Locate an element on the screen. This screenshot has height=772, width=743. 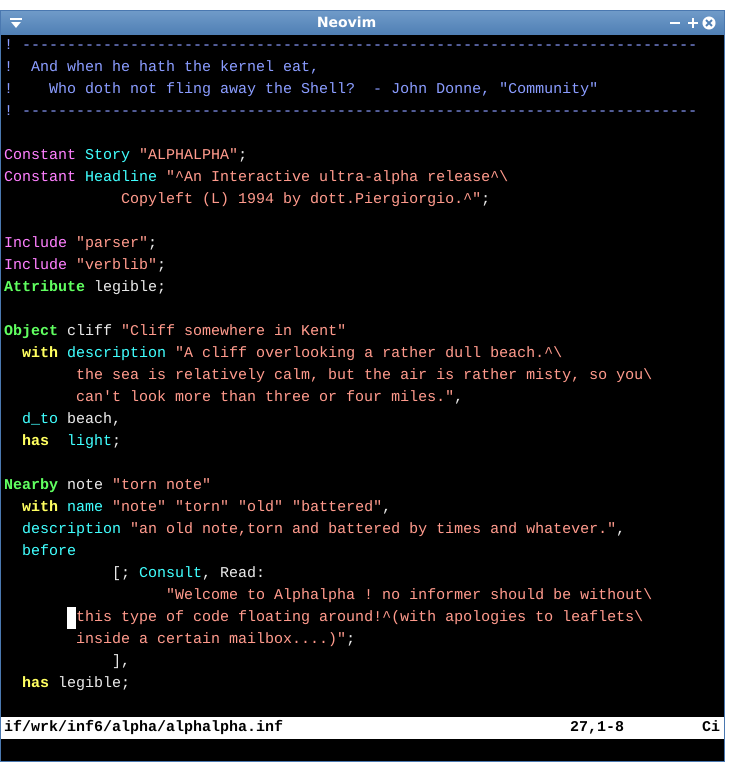
code-line: Copyleft (L) 1994 by dott.Piergiorgio.^"; is located at coordinates (305, 200).